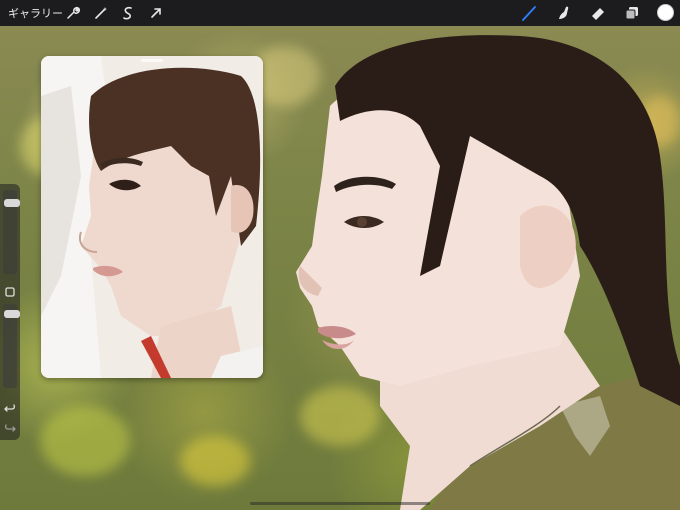 The height and width of the screenshot is (510, 680). What do you see at coordinates (665, 12) in the screenshot?
I see `color-picker-swatch` at bounding box center [665, 12].